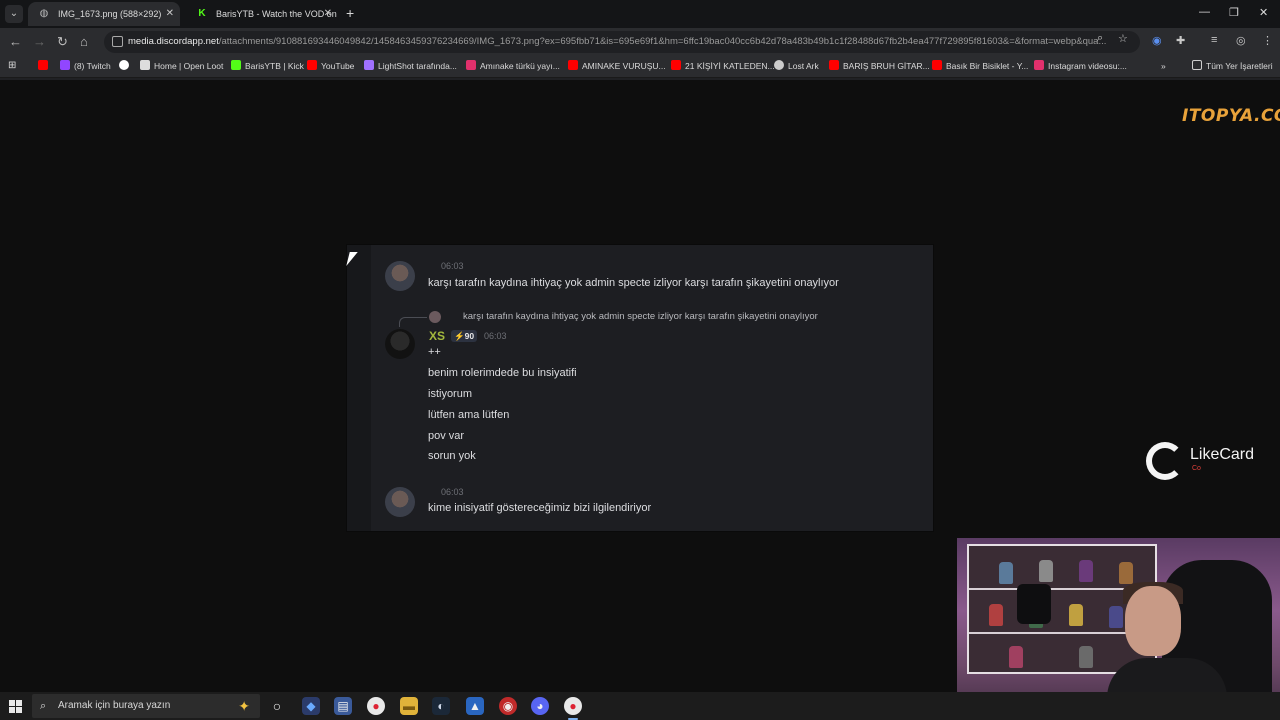 This screenshot has width=1280, height=720. Describe the element at coordinates (1231, 116) in the screenshot. I see `itopya-logo: ITOPYA.COM` at that location.